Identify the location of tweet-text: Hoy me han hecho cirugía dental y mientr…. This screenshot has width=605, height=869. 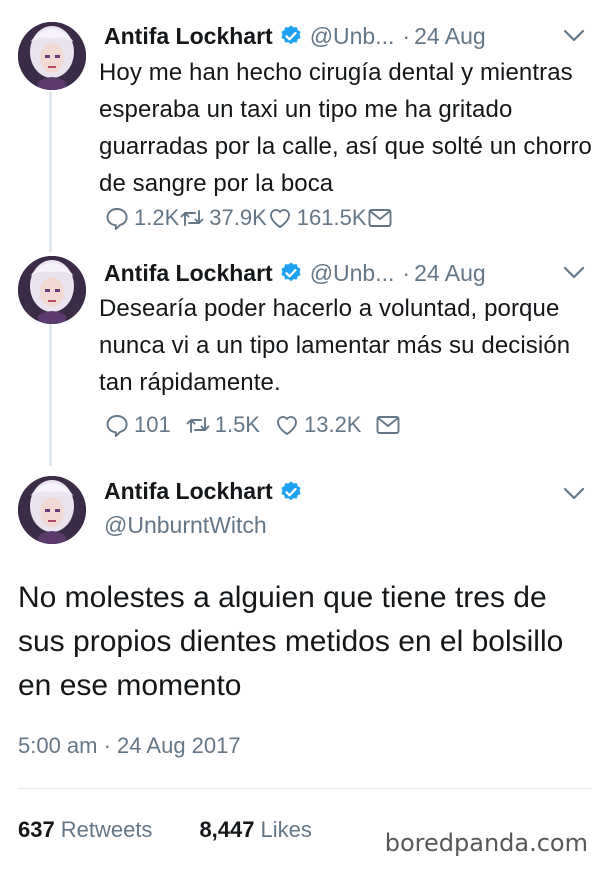
(345, 128).